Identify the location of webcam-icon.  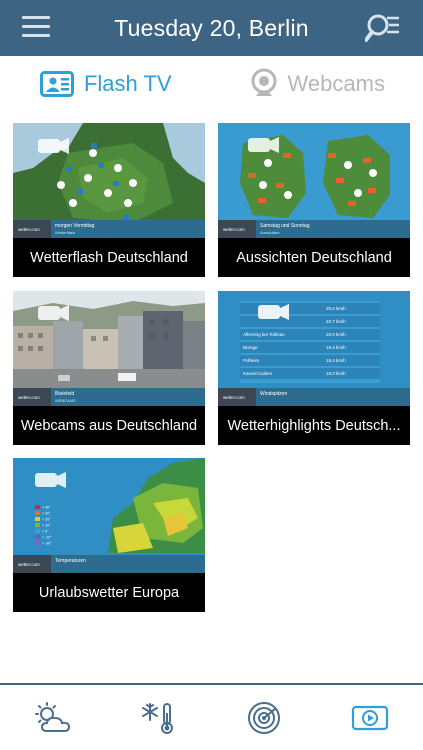
(264, 84).